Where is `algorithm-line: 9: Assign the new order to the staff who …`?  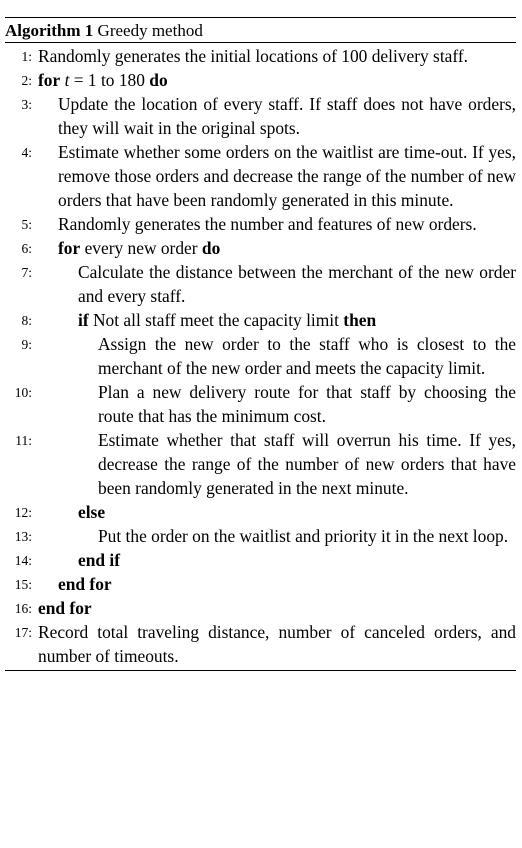
algorithm-line: 9: Assign the new order to the staff who … is located at coordinates (260, 356).